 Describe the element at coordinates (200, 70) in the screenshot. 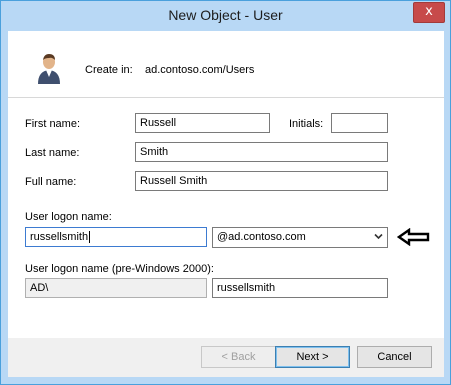

I see `create-in-value: ad.contoso.com/Users` at that location.